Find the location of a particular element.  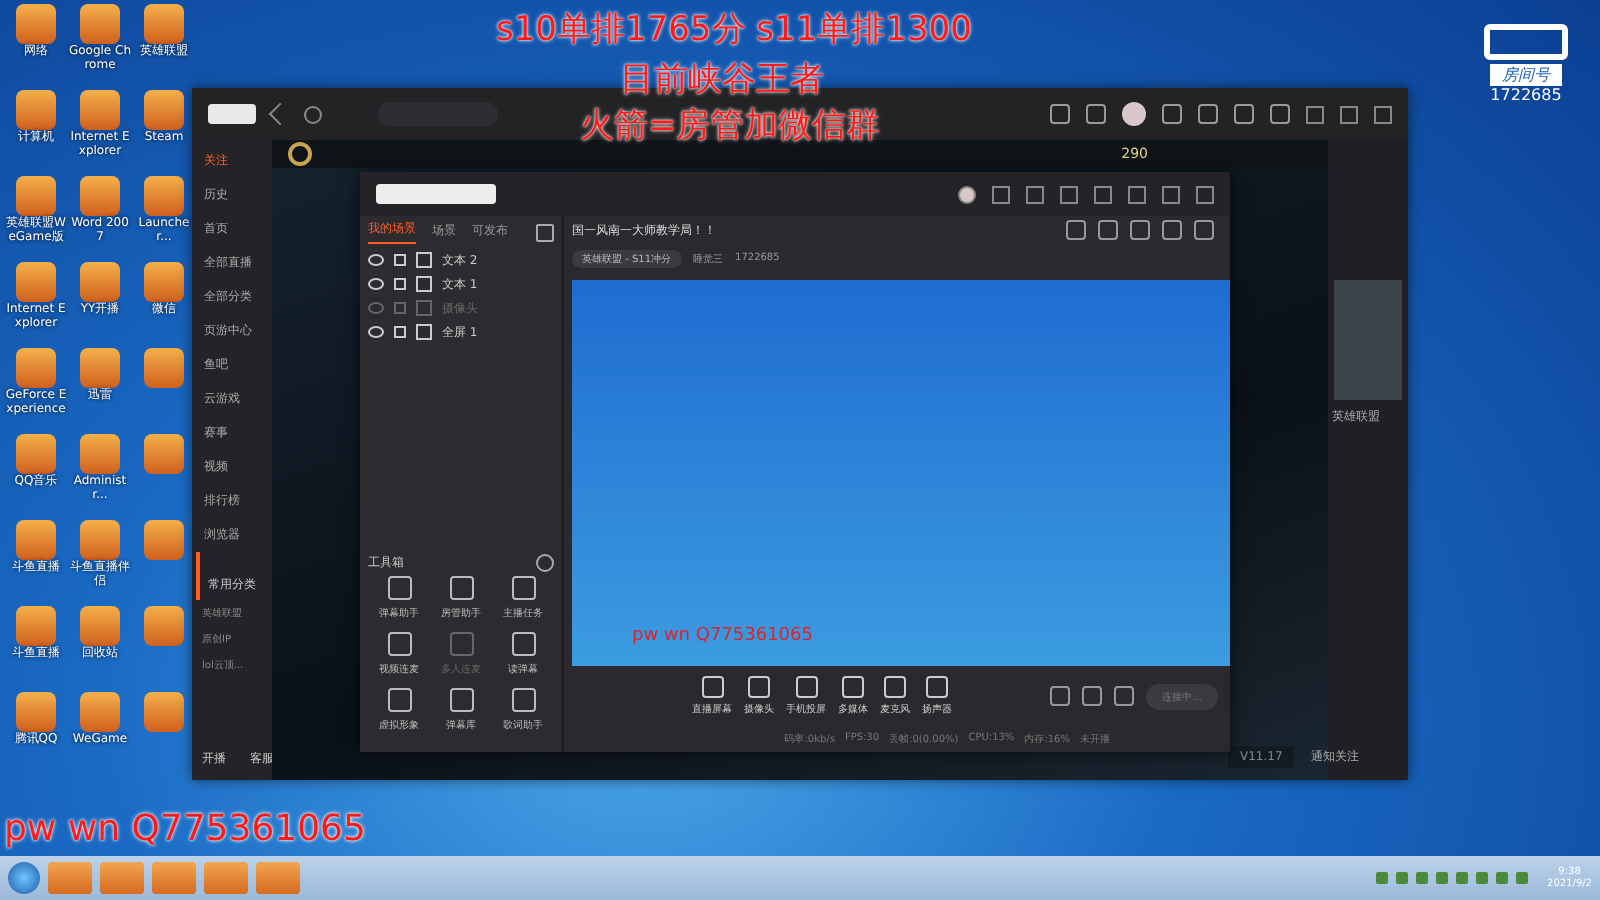

overlay-text: 火箭=房管加微信群 is located at coordinates (730, 126).